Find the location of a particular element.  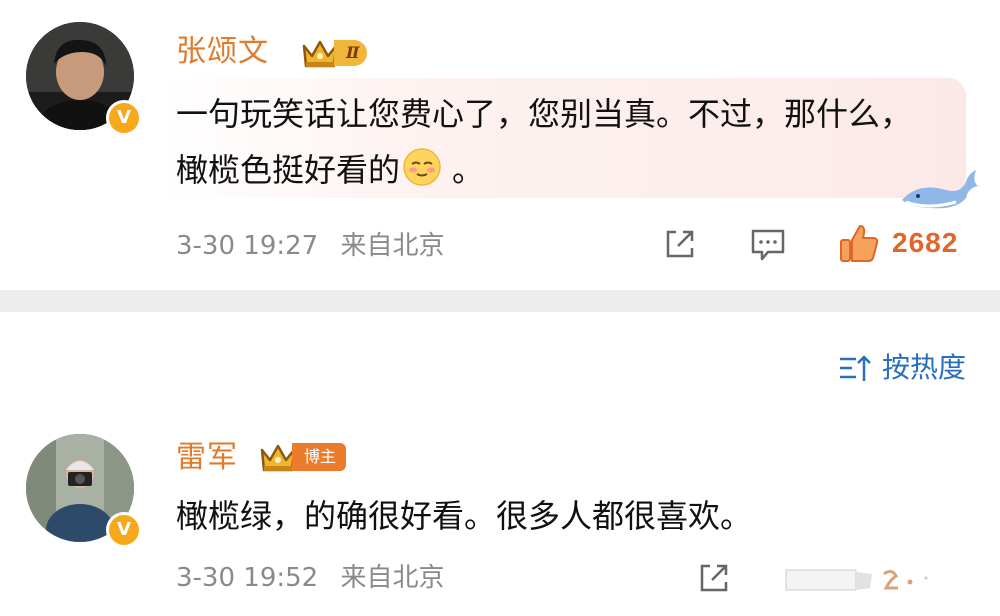

comment-text-end: 。 is located at coordinates (468, 170).